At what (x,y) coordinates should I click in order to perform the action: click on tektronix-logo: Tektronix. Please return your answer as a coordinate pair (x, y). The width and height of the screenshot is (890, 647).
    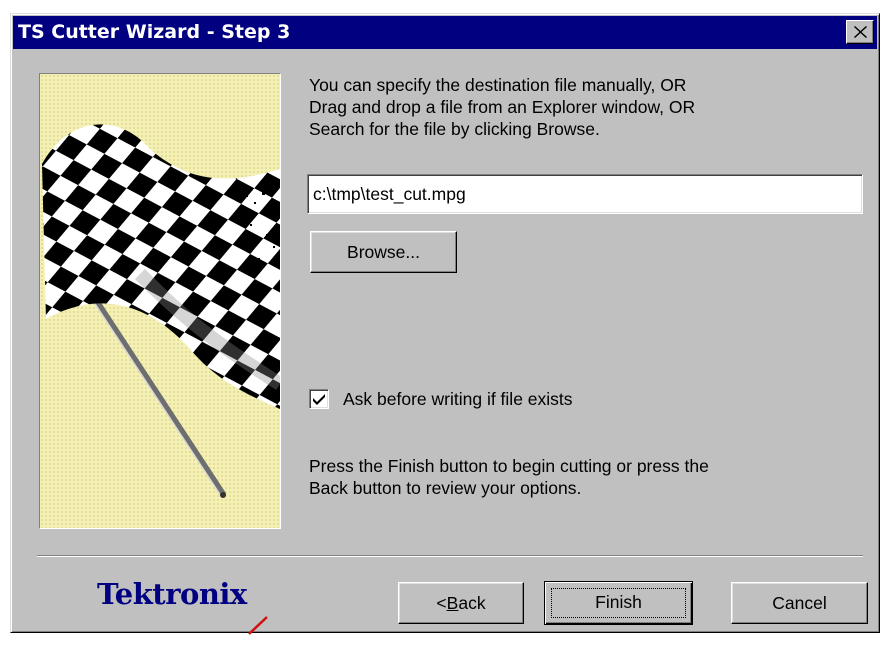
    Looking at the image, I should click on (207, 607).